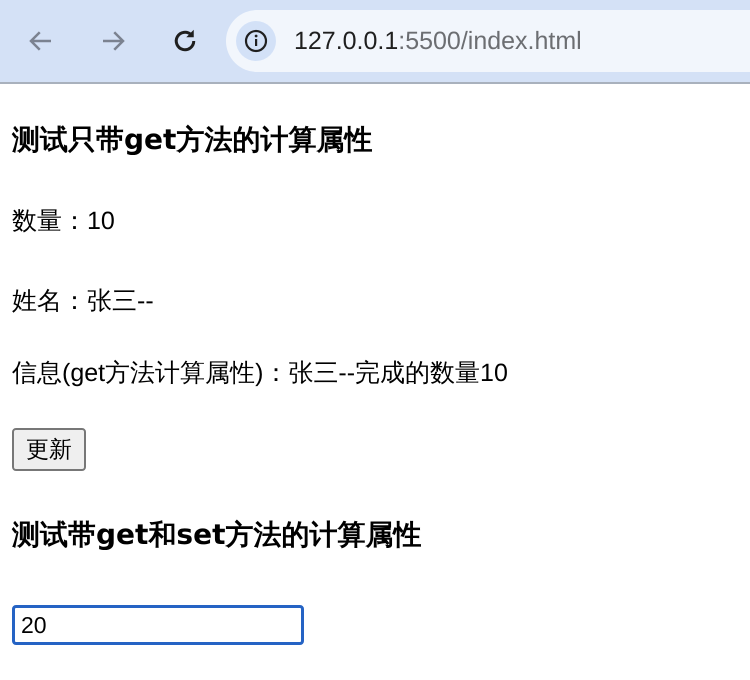 The height and width of the screenshot is (680, 750). Describe the element at coordinates (256, 41) in the screenshot. I see `info-icon` at that location.